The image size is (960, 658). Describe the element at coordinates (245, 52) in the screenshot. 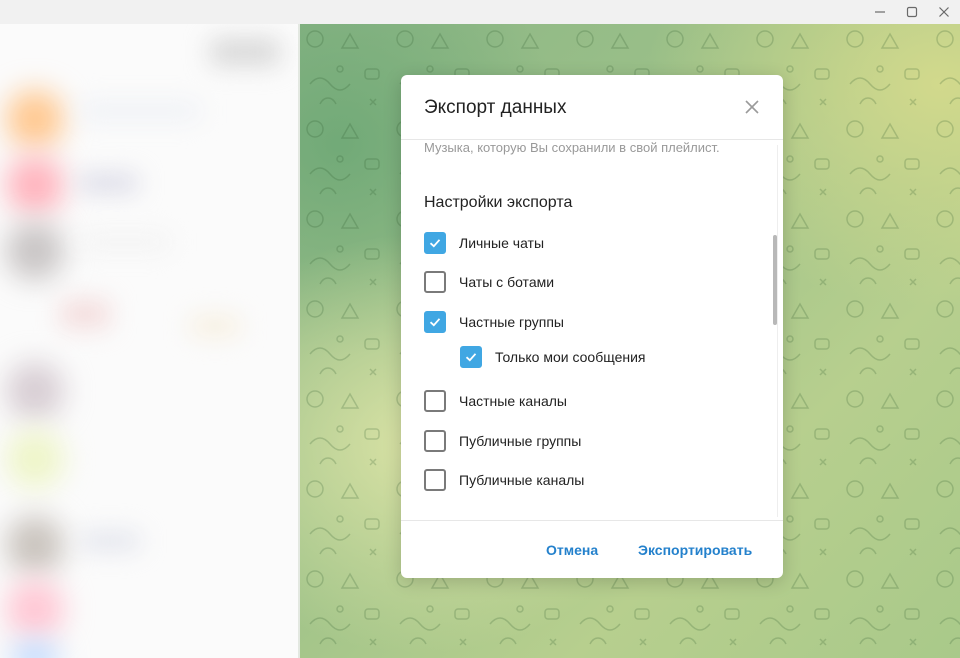

I see `search-bar-blur` at that location.